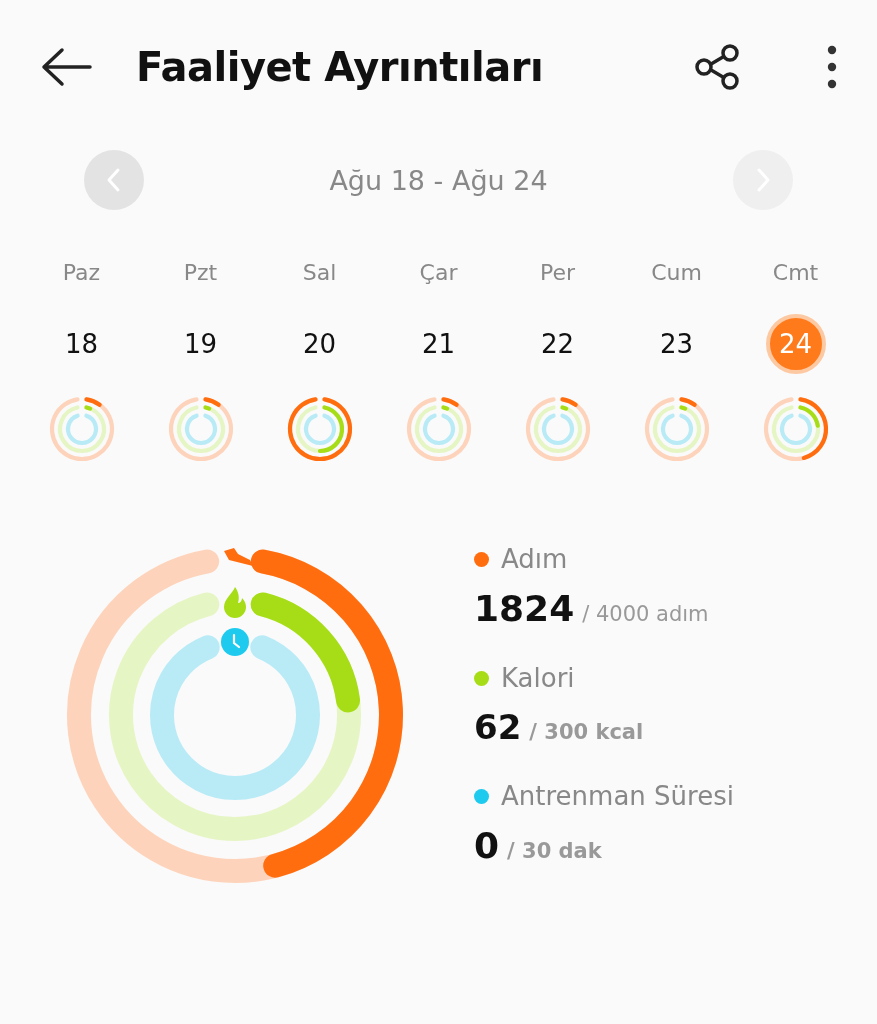  Describe the element at coordinates (81, 273) in the screenshot. I see `weekday-label: Paz` at that location.